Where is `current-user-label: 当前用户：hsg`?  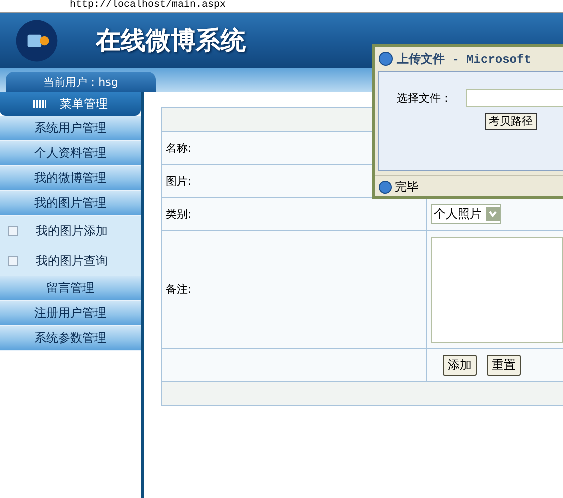
current-user-label: 当前用户：hsg is located at coordinates (81, 82).